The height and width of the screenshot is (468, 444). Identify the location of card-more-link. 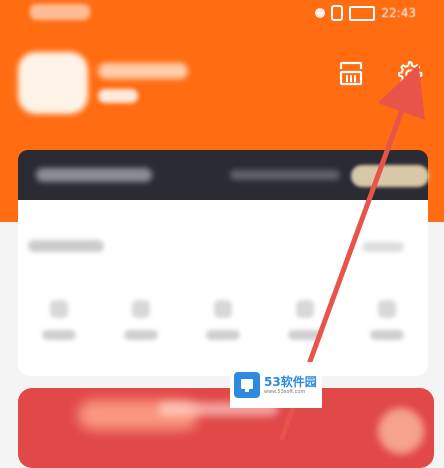
(383, 247).